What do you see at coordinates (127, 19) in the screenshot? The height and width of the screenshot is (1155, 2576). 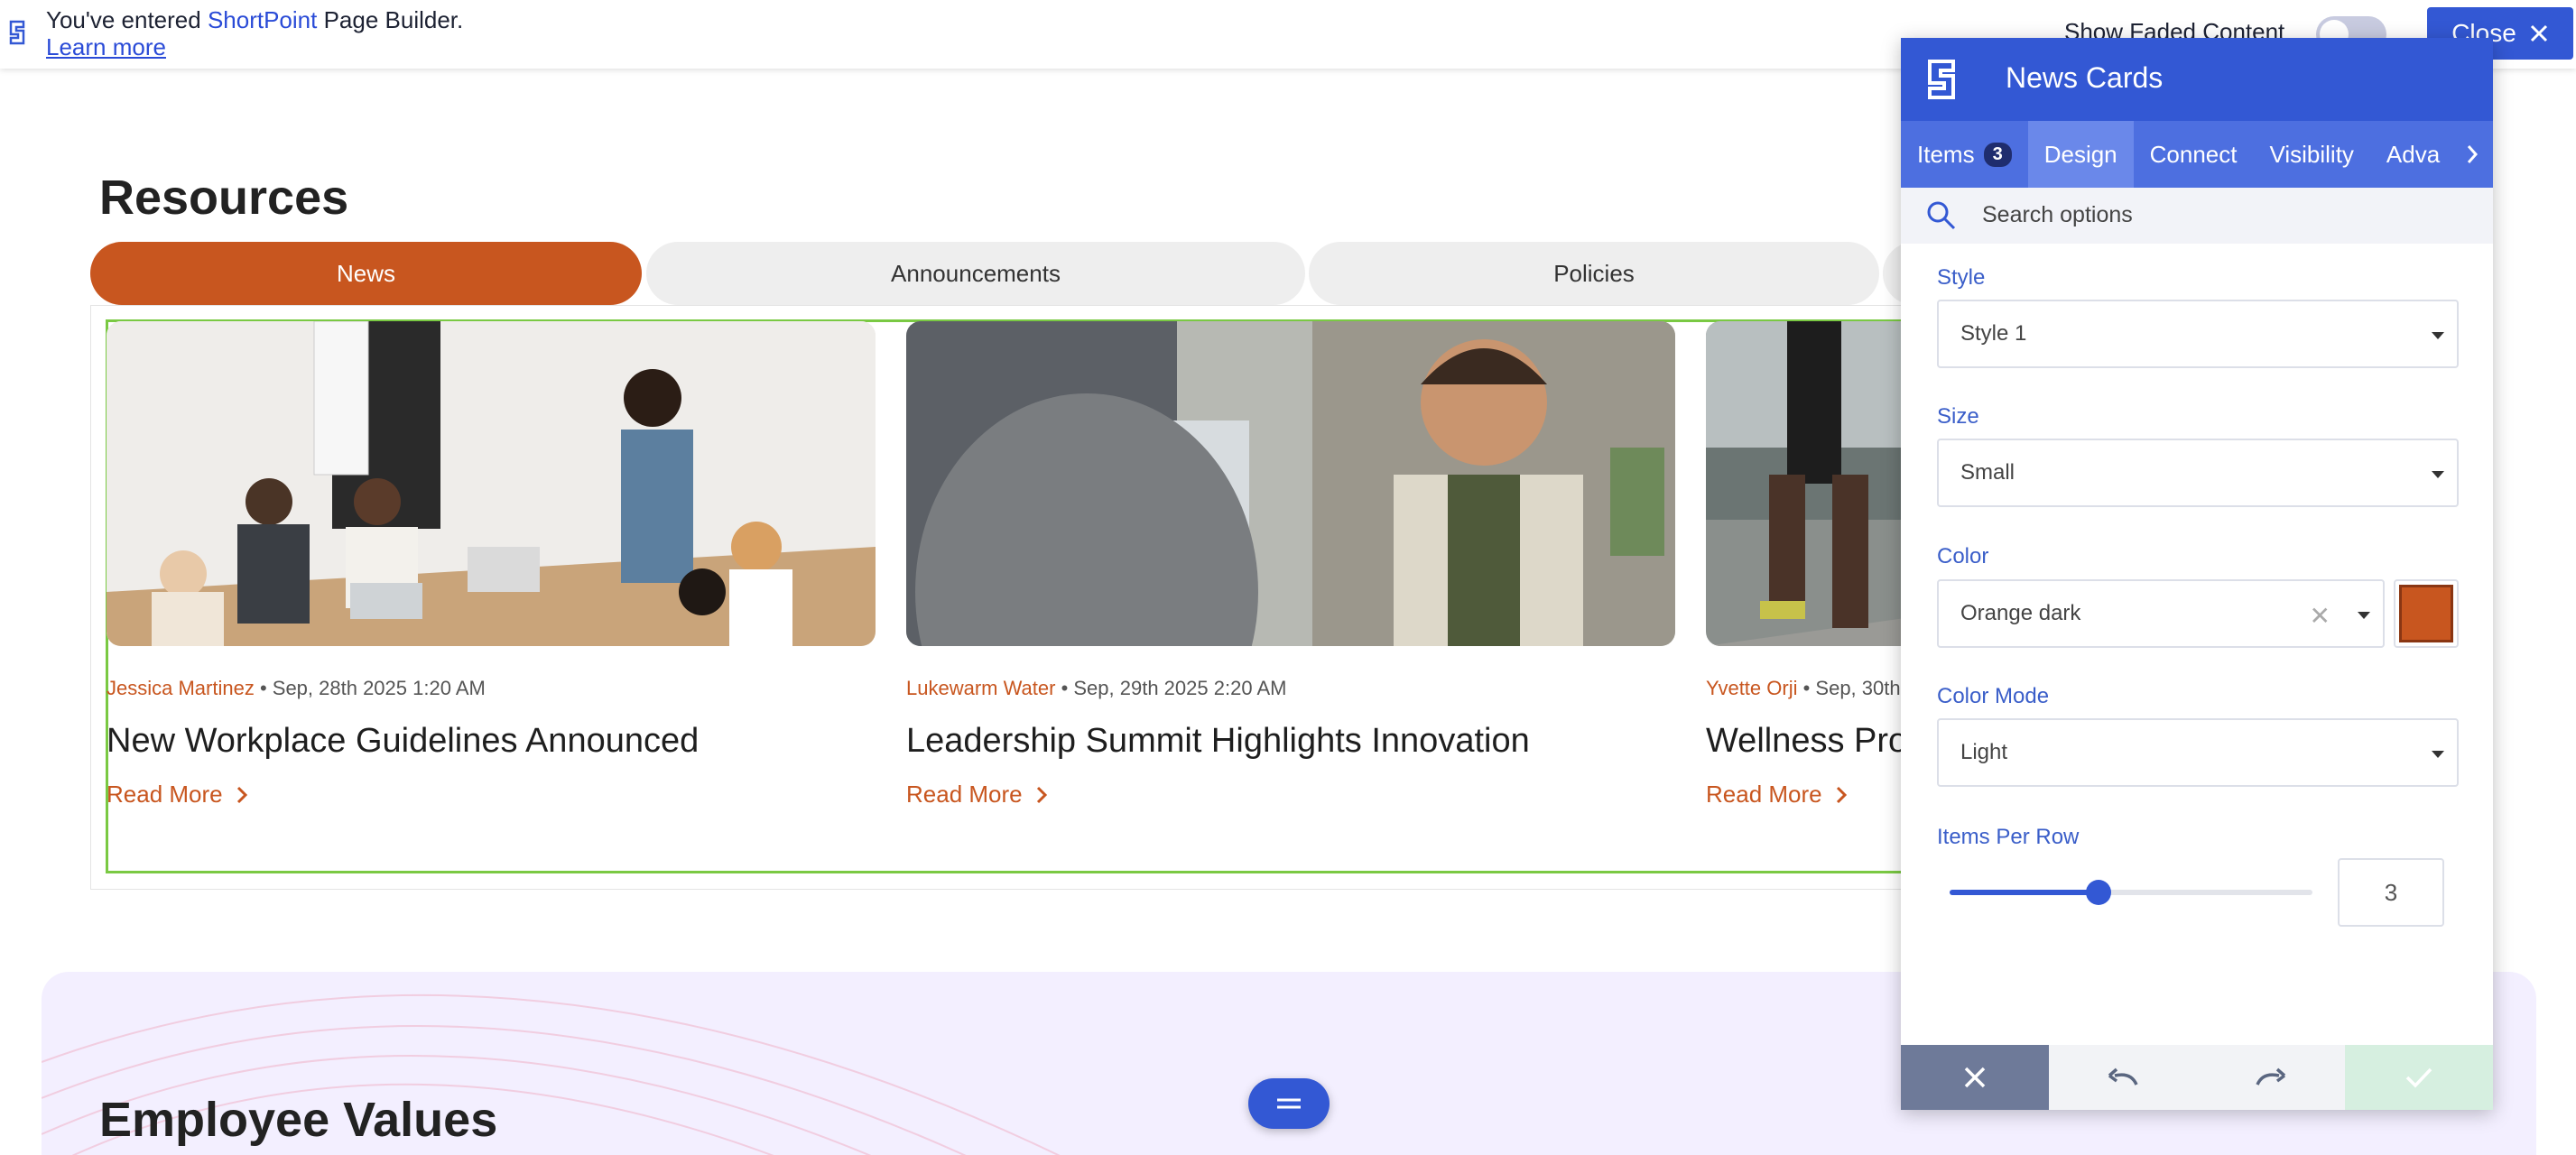 I see `message-prefix: You've entered` at bounding box center [127, 19].